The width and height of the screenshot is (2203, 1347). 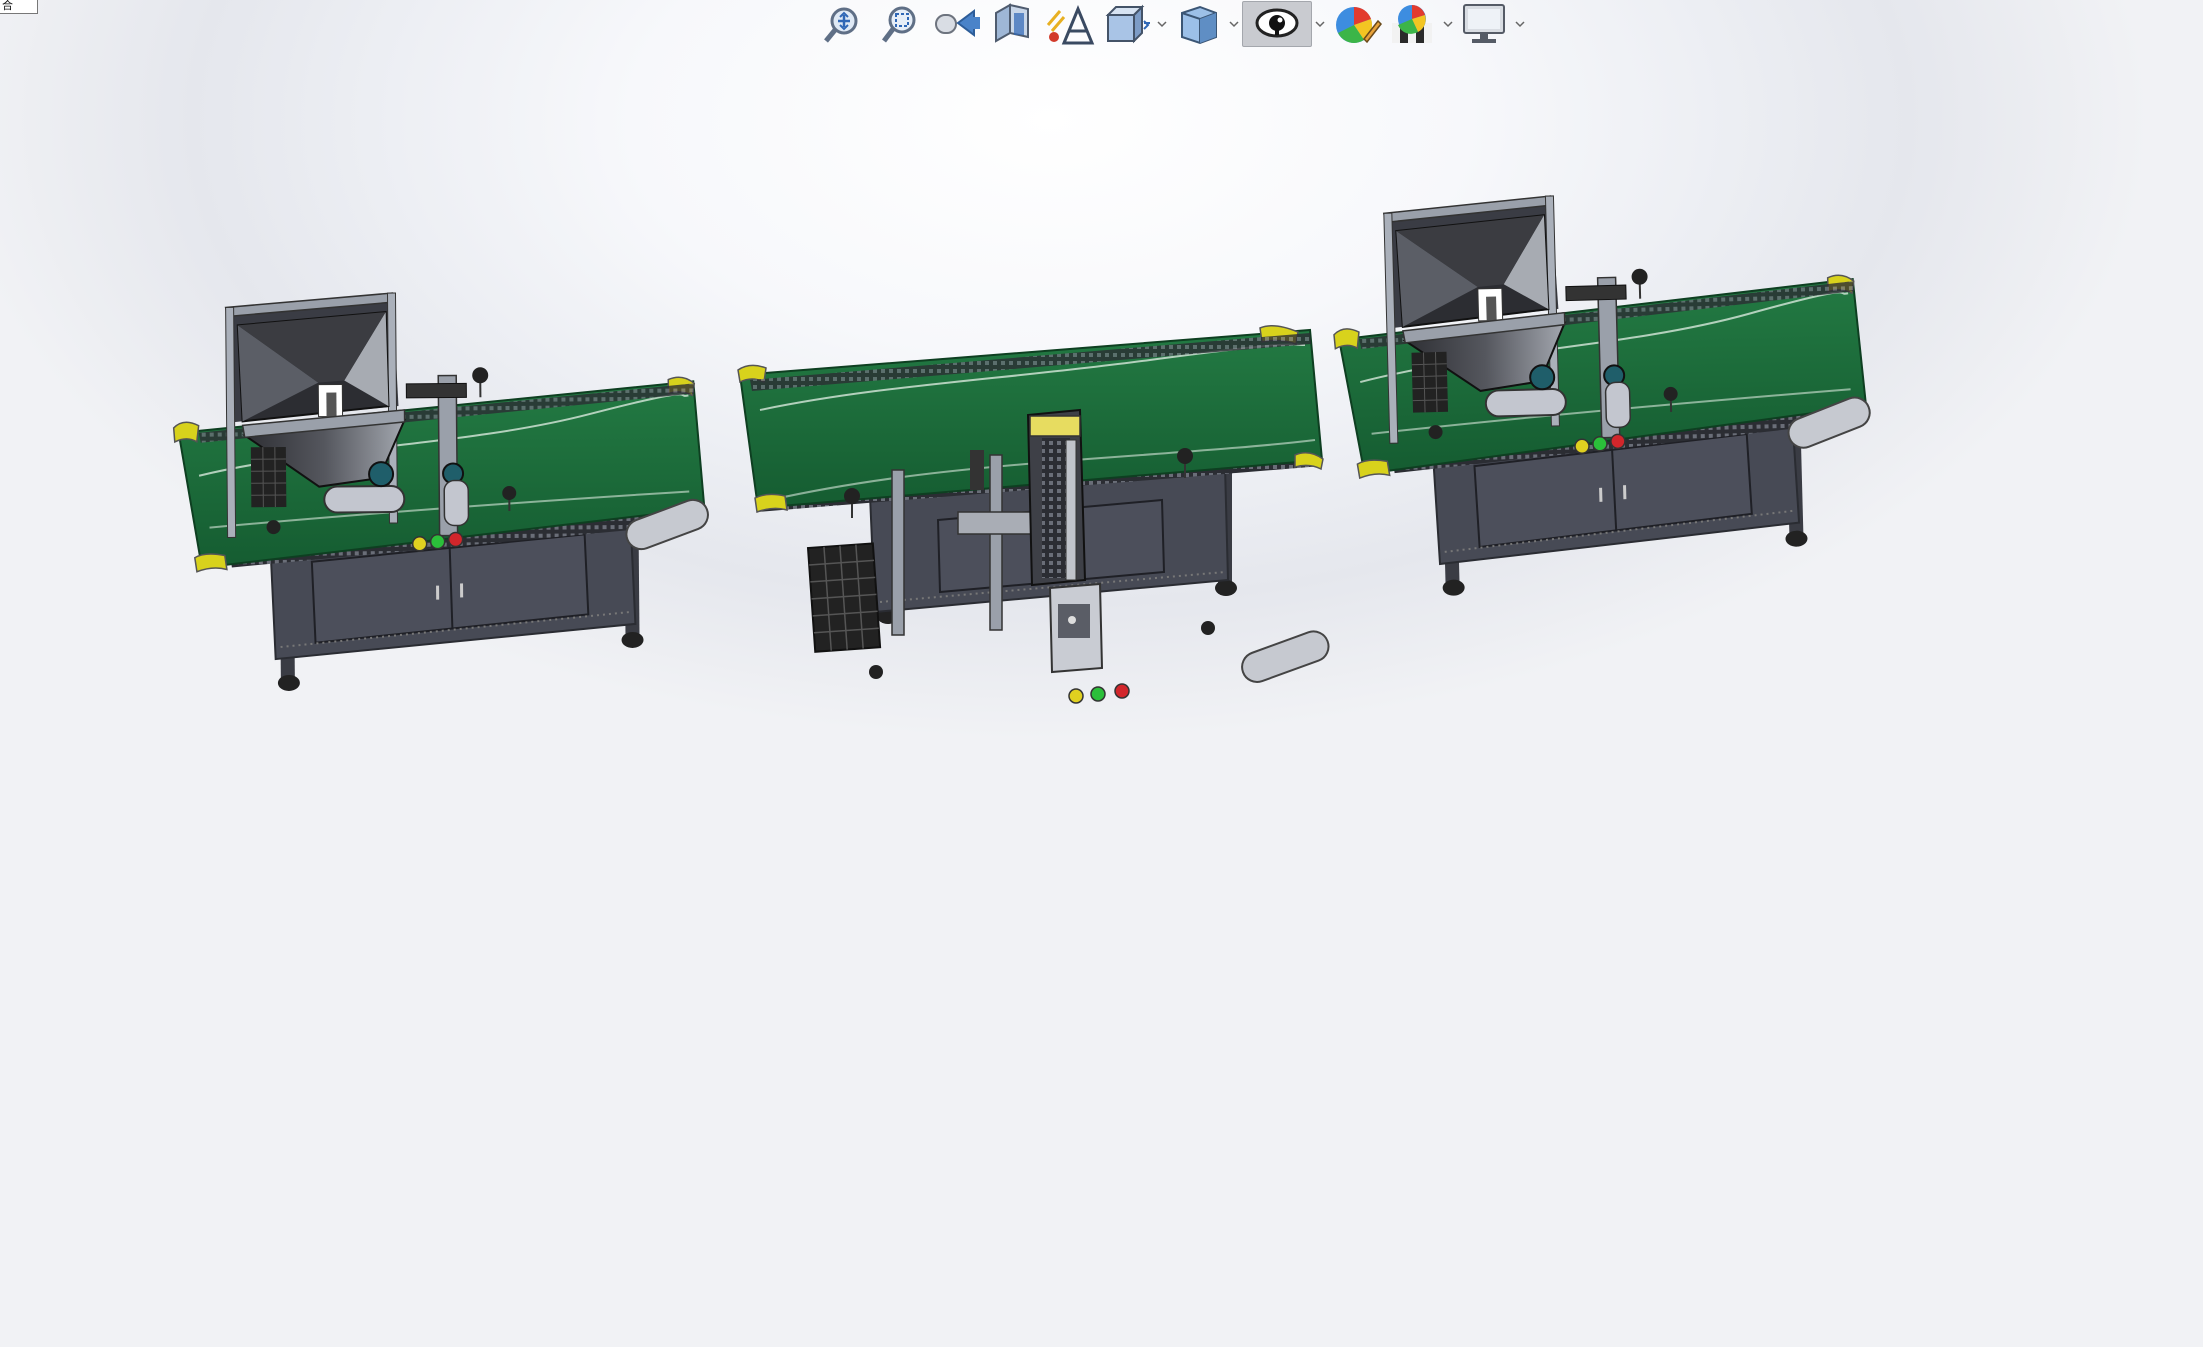 What do you see at coordinates (443, 491) in the screenshot?
I see `station-1-hopper-conveyor` at bounding box center [443, 491].